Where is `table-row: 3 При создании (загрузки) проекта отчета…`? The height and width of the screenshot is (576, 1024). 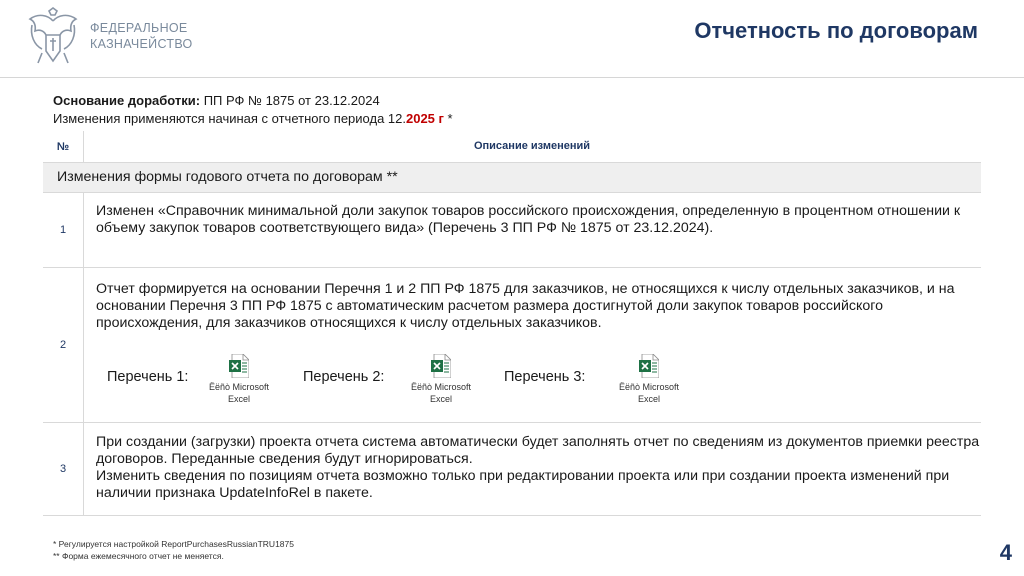
table-row: 3 При создании (загрузки) проекта отчета… is located at coordinates (512, 469).